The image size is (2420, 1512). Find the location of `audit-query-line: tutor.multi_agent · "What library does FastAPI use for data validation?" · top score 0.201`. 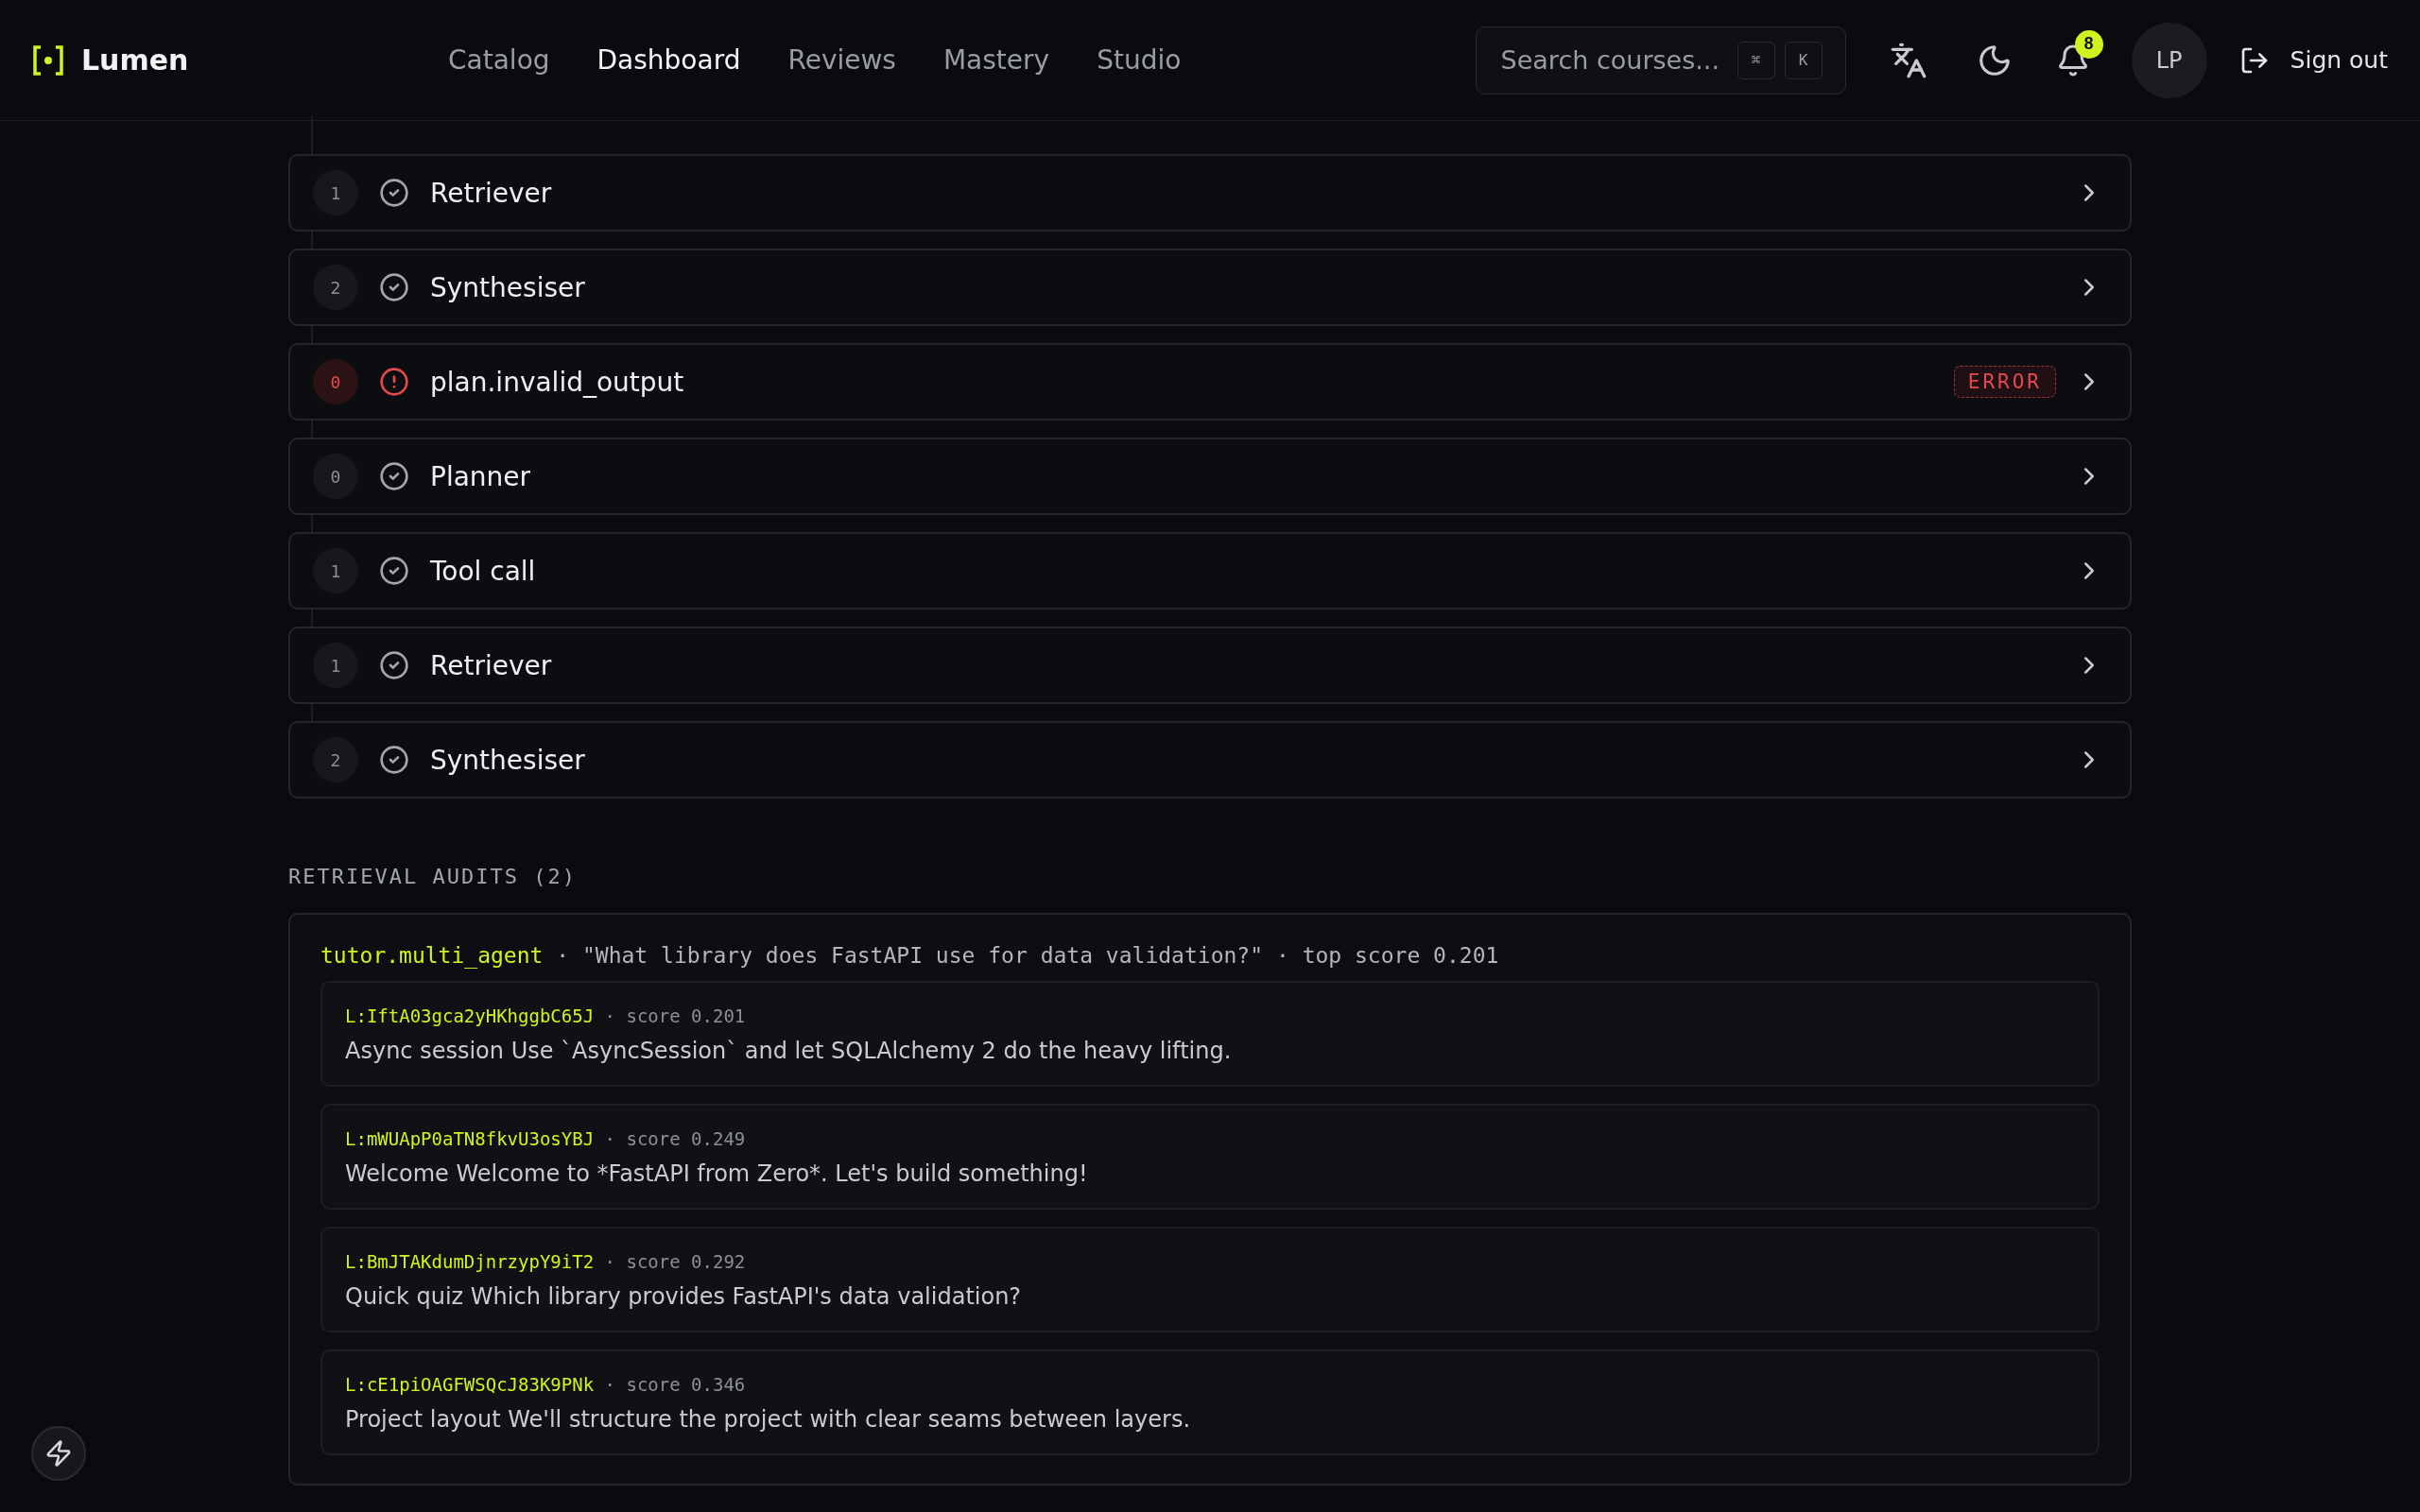

audit-query-line: tutor.multi_agent · "What library does FastAPI use for data validation?" · top score 0.201 is located at coordinates (910, 955).